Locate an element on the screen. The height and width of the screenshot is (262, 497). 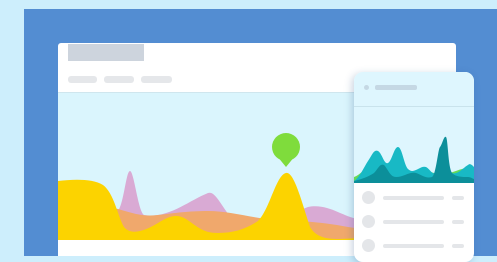
mobile-header-bar is located at coordinates (414, 89).